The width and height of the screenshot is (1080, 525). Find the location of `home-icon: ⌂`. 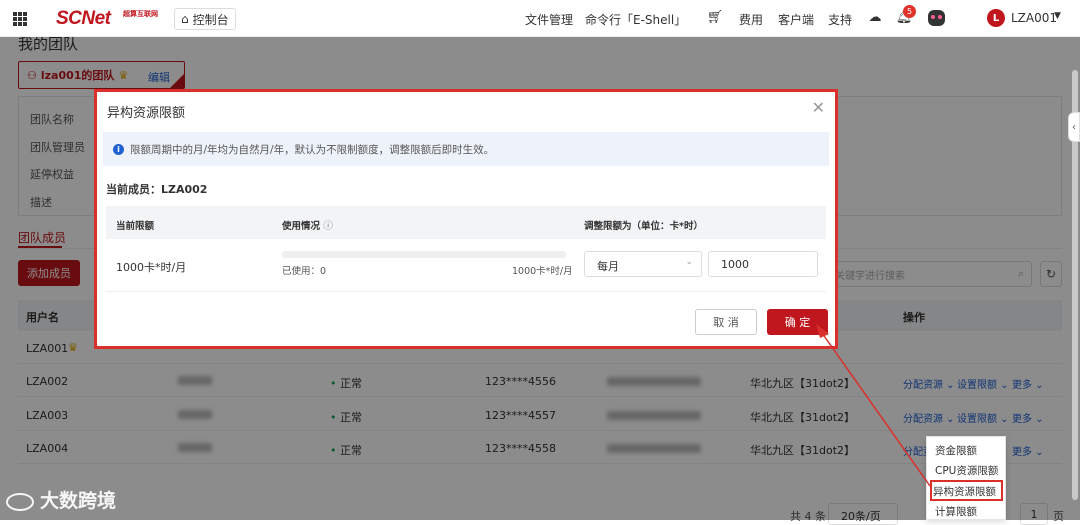

home-icon: ⌂ is located at coordinates (185, 19).